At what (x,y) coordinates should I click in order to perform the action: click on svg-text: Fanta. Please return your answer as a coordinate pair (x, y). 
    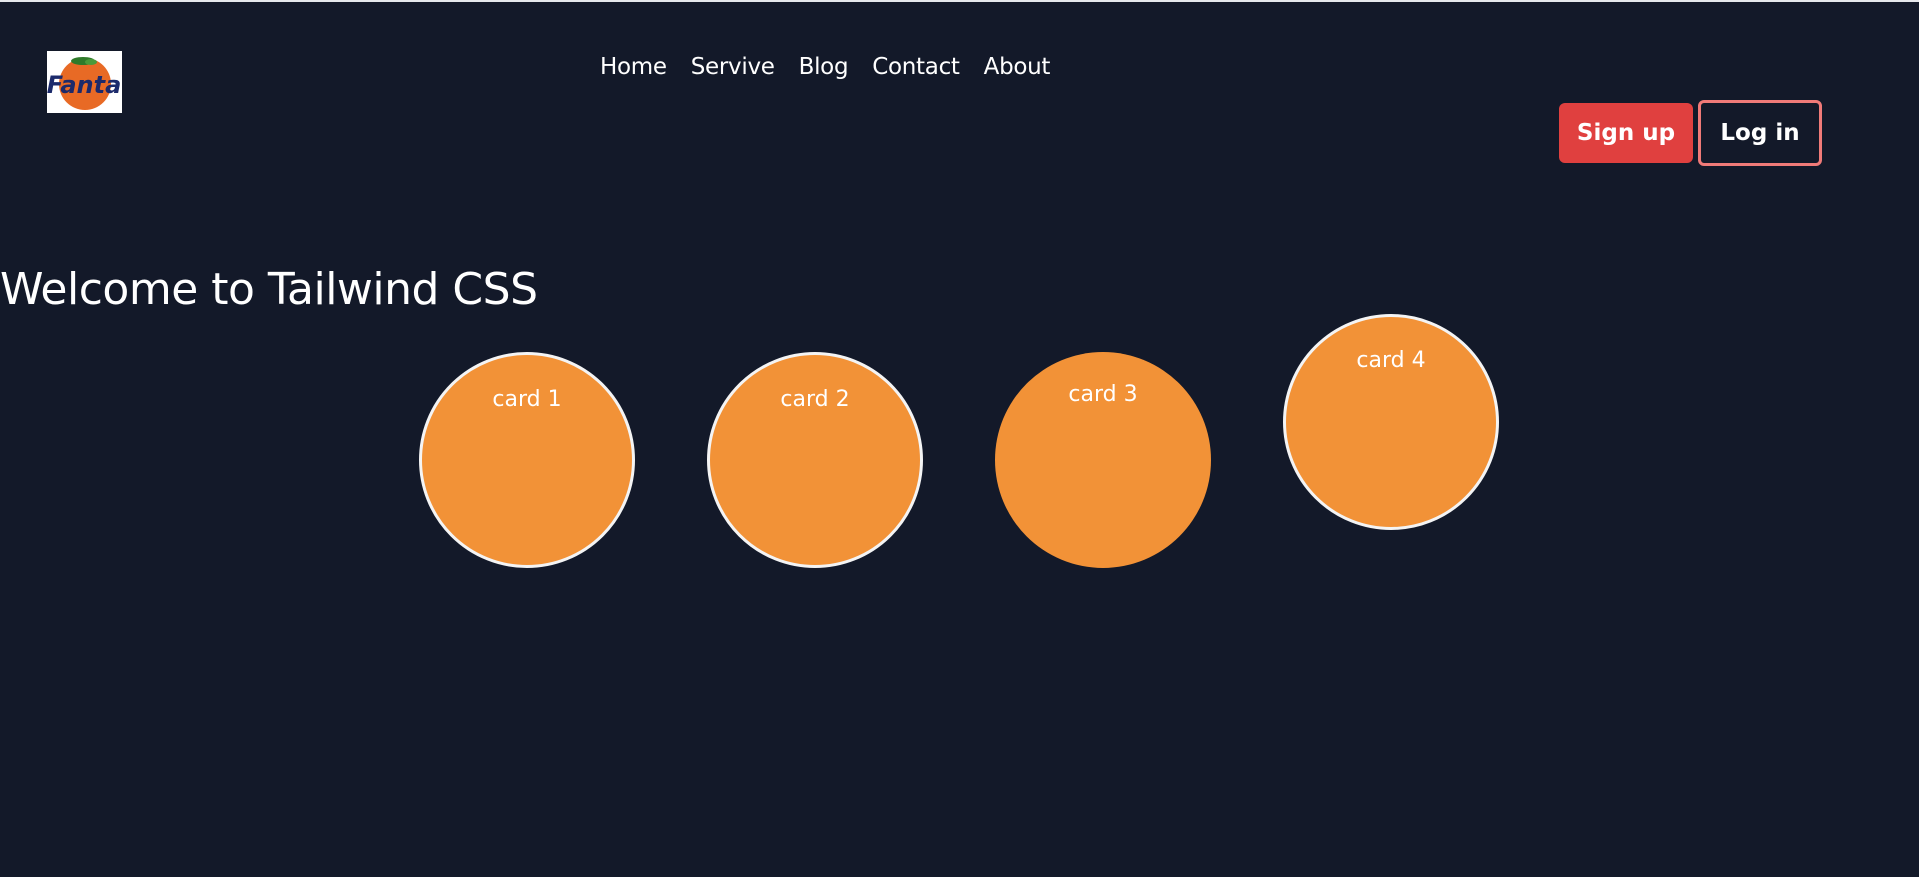
    Looking at the image, I should click on (84, 85).